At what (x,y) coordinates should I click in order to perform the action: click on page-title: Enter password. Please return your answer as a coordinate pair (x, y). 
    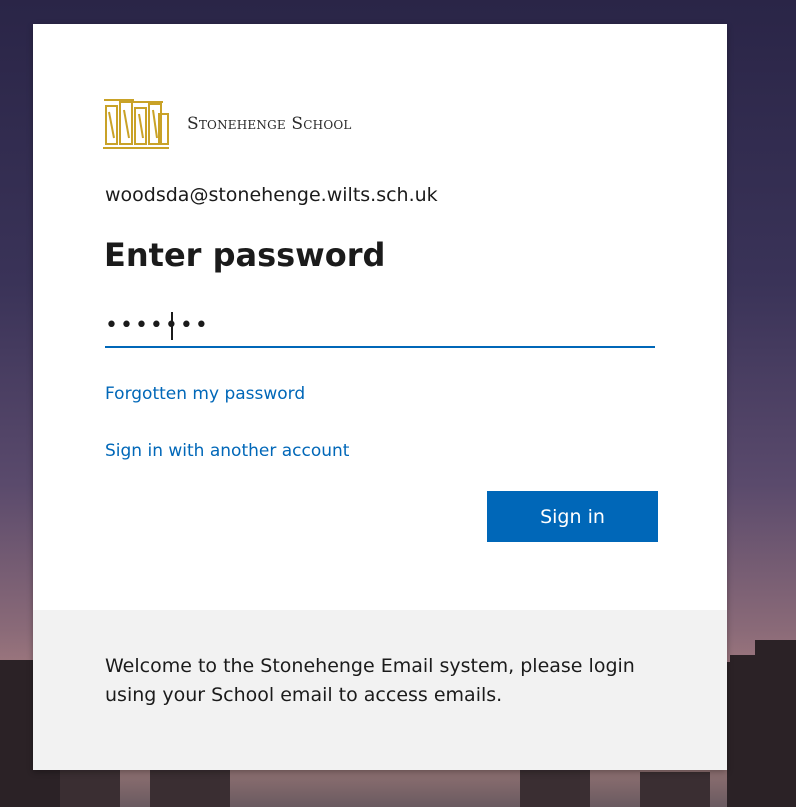
    Looking at the image, I should click on (245, 255).